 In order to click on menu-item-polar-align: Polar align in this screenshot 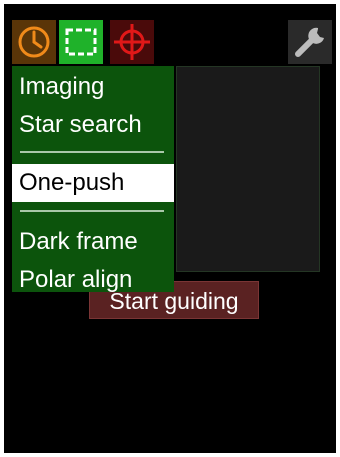, I will do `click(93, 280)`.